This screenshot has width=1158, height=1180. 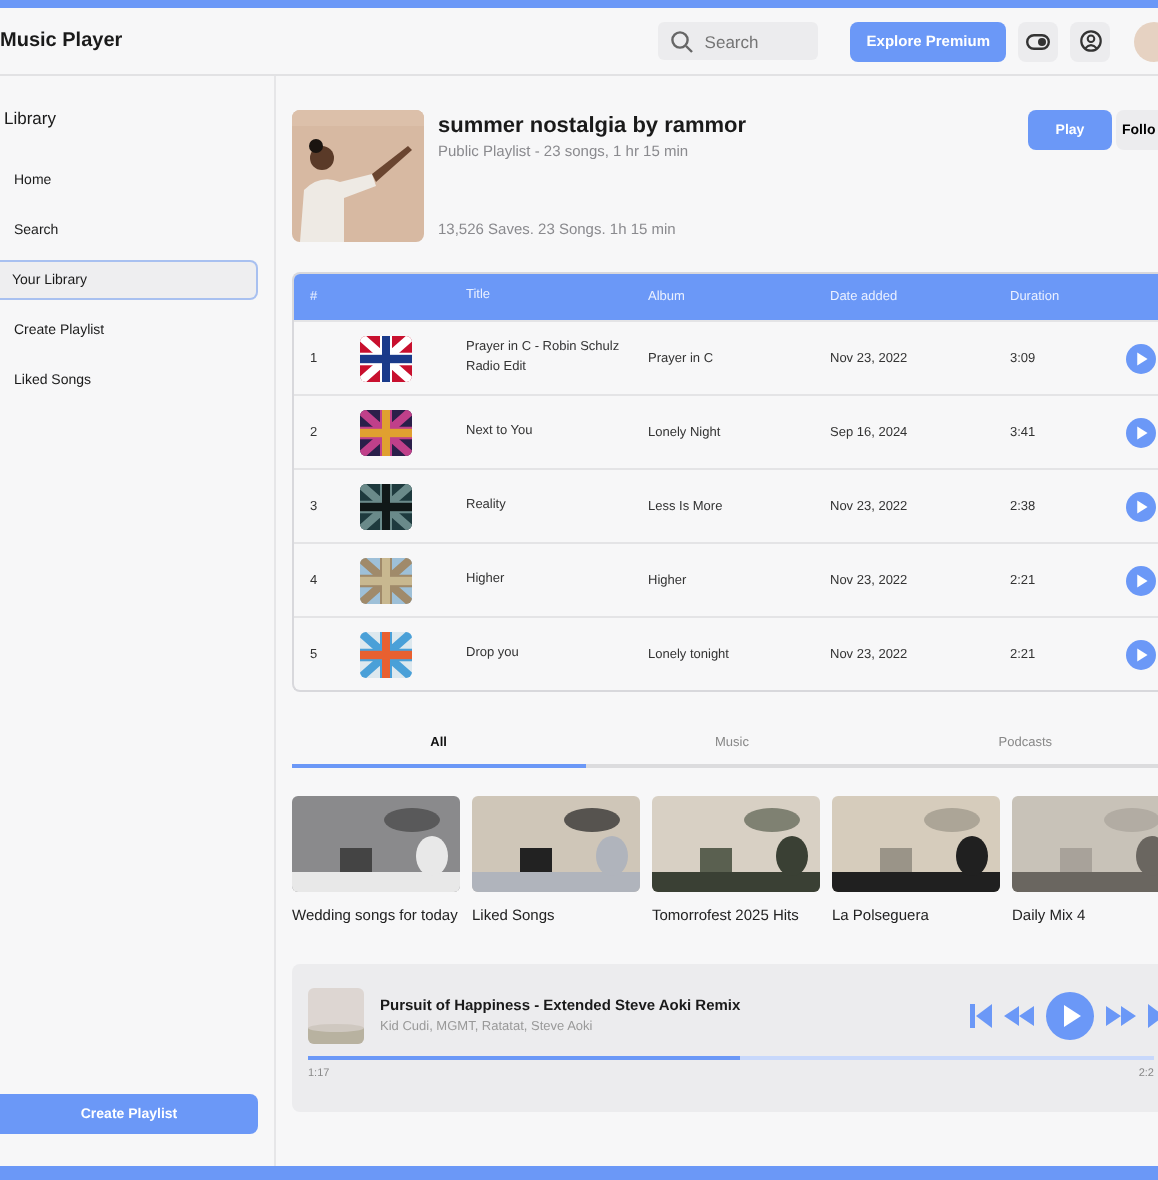 What do you see at coordinates (1121, 1015) in the screenshot?
I see `fast-forward-icon` at bounding box center [1121, 1015].